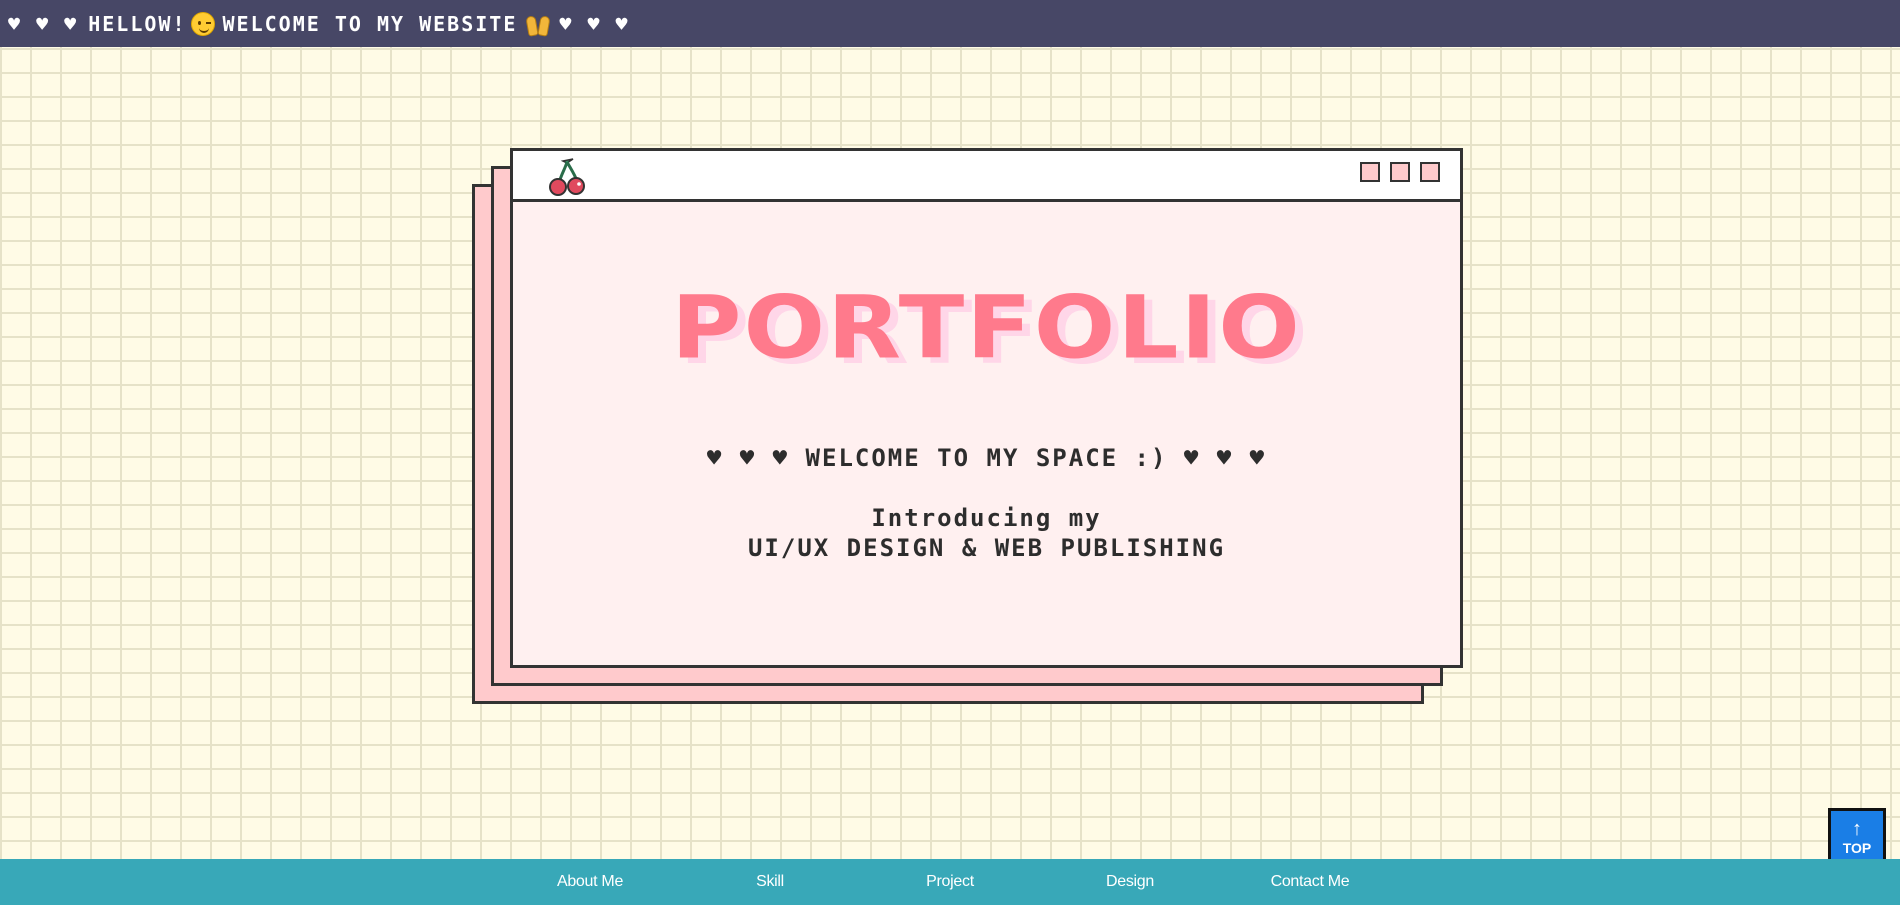 The image size is (1900, 905). Describe the element at coordinates (594, 23) in the screenshot. I see `hearts-right: ♥ ♥ ♥` at that location.